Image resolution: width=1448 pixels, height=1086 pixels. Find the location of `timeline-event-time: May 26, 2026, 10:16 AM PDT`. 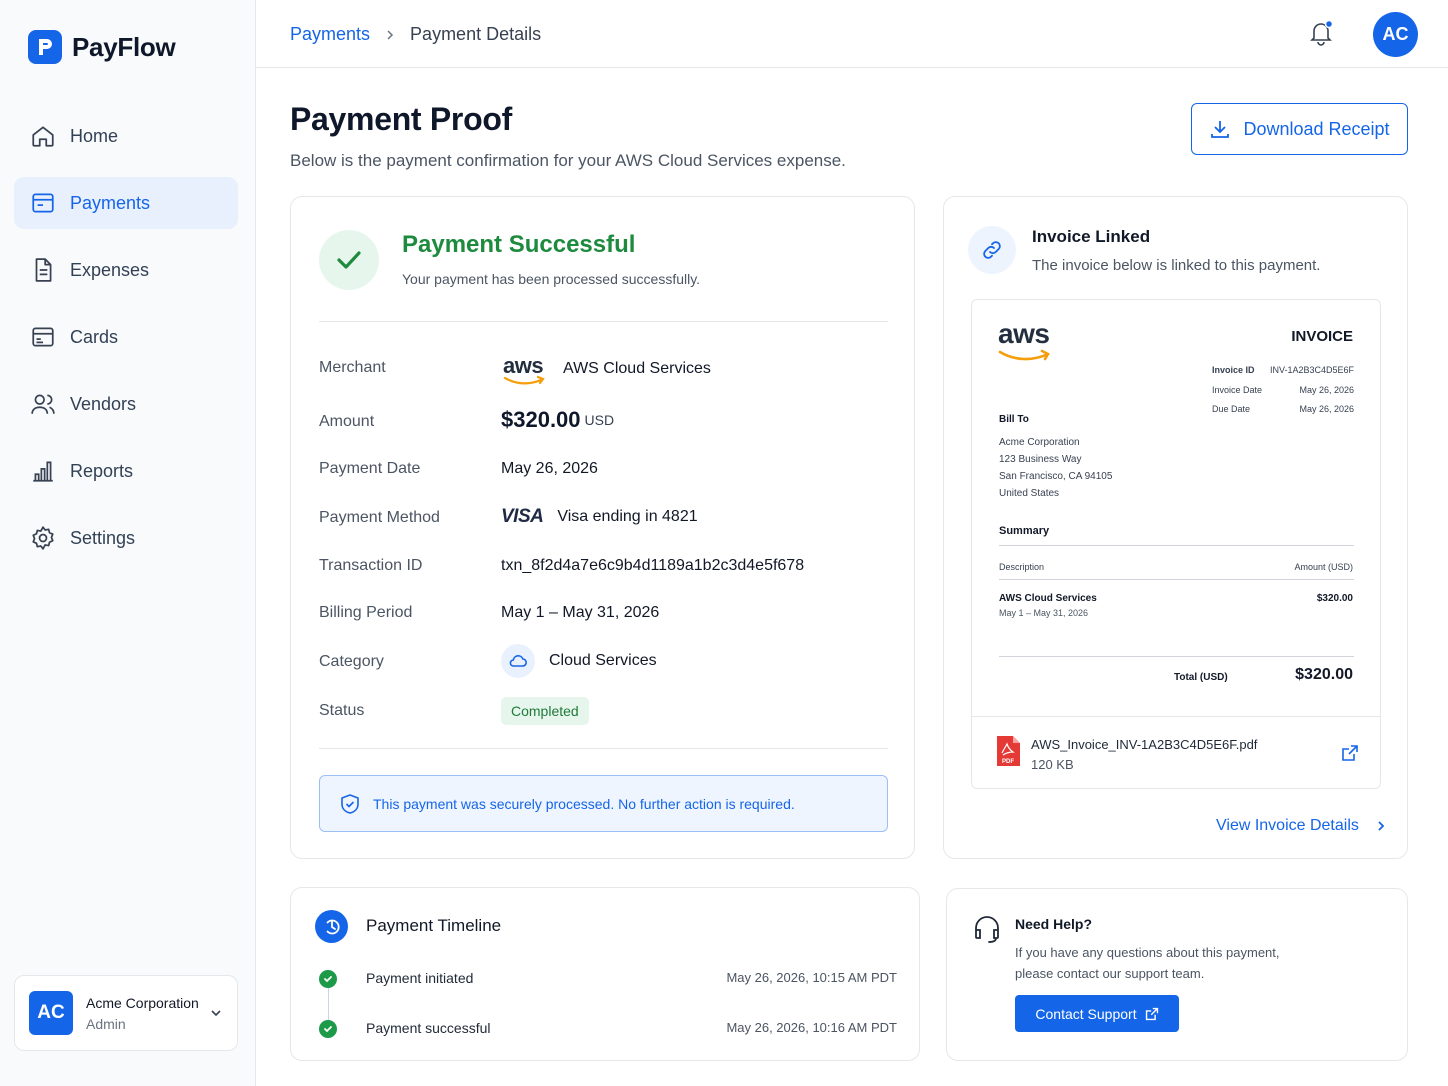

timeline-event-time: May 26, 2026, 10:16 AM PDT is located at coordinates (811, 1027).